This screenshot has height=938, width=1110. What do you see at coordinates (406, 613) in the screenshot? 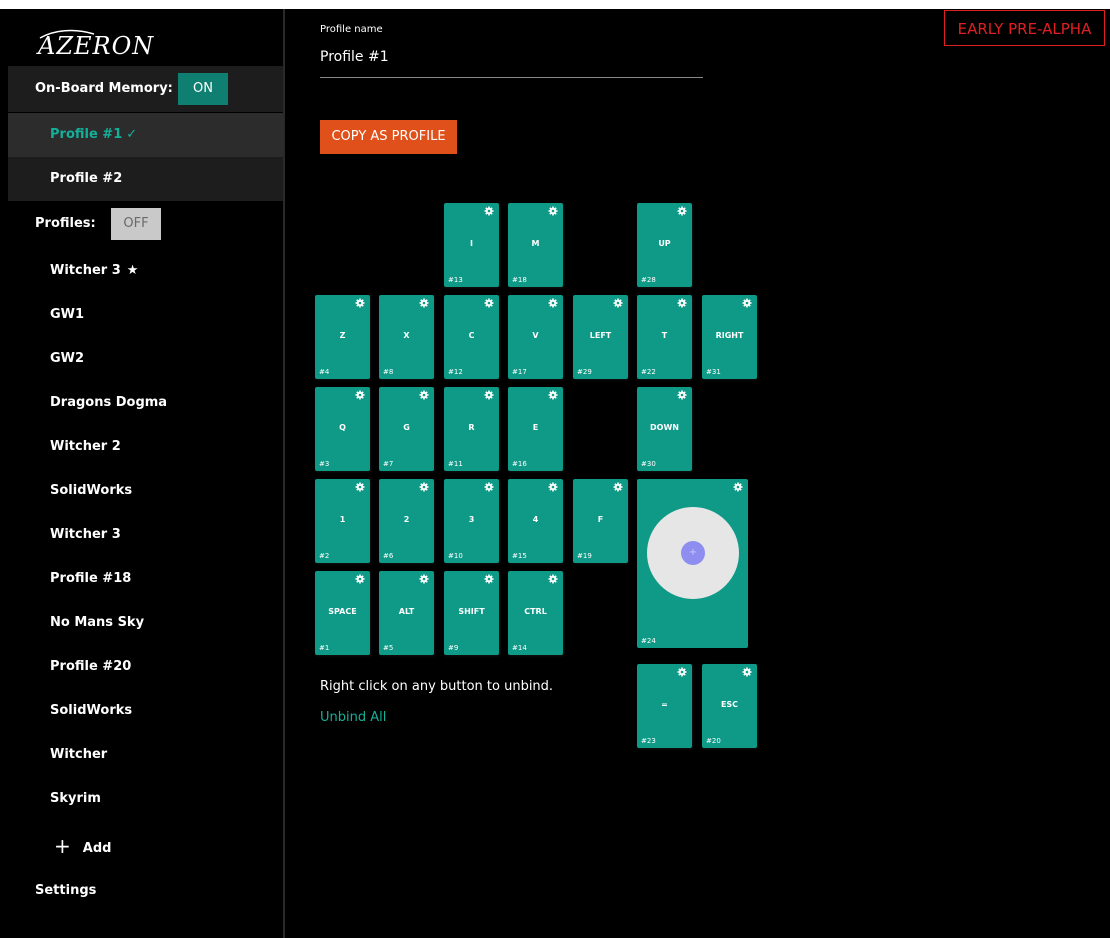
I see `key-button: ALT #5` at bounding box center [406, 613].